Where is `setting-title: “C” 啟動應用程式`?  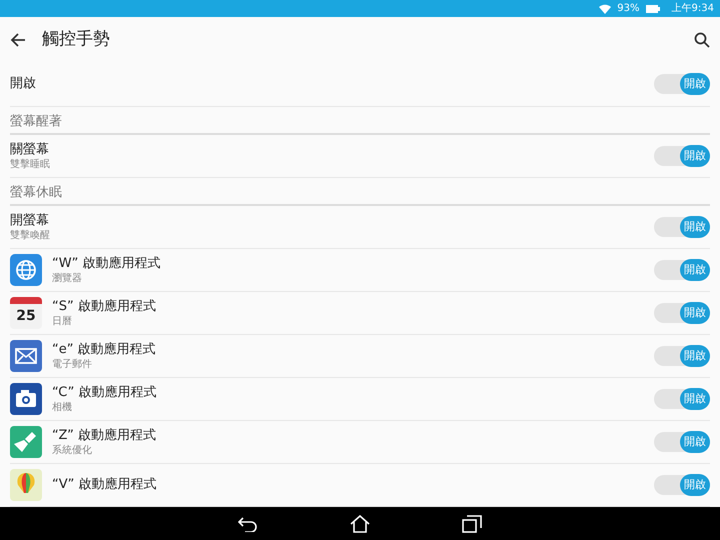 setting-title: “C” 啟動應用程式 is located at coordinates (105, 392).